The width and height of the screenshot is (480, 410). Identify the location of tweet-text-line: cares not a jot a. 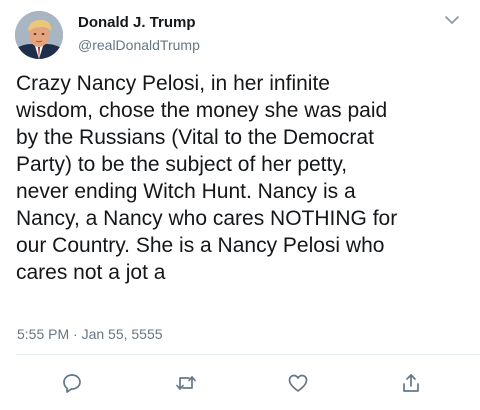
(91, 272).